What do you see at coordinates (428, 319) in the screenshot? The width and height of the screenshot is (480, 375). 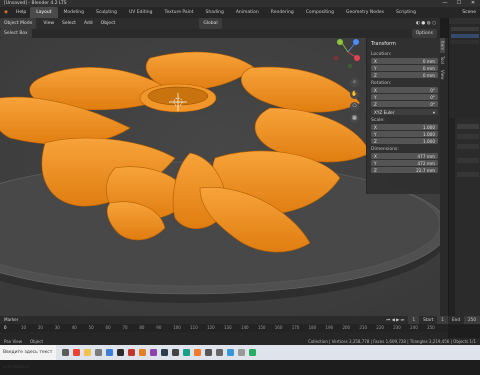 I see `start-label: Start` at bounding box center [428, 319].